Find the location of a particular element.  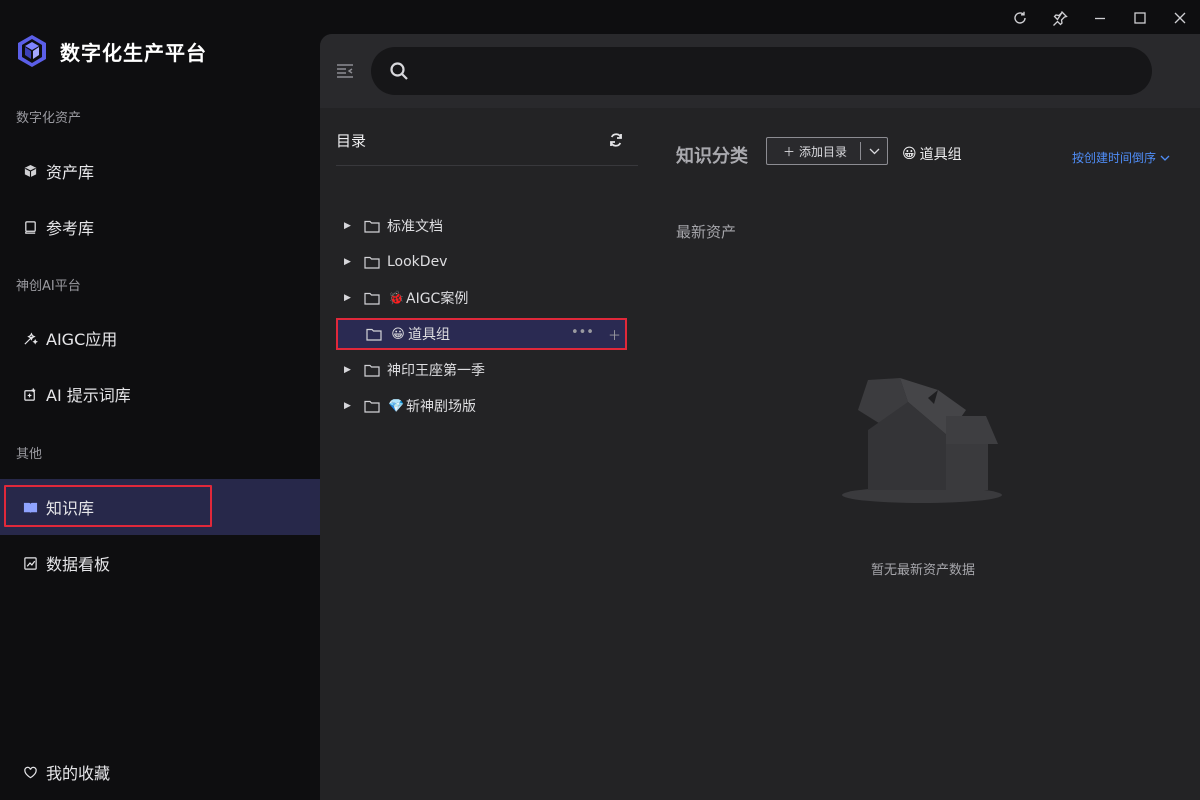

add-directory-main: ＋ 添加目录 is located at coordinates (813, 151).